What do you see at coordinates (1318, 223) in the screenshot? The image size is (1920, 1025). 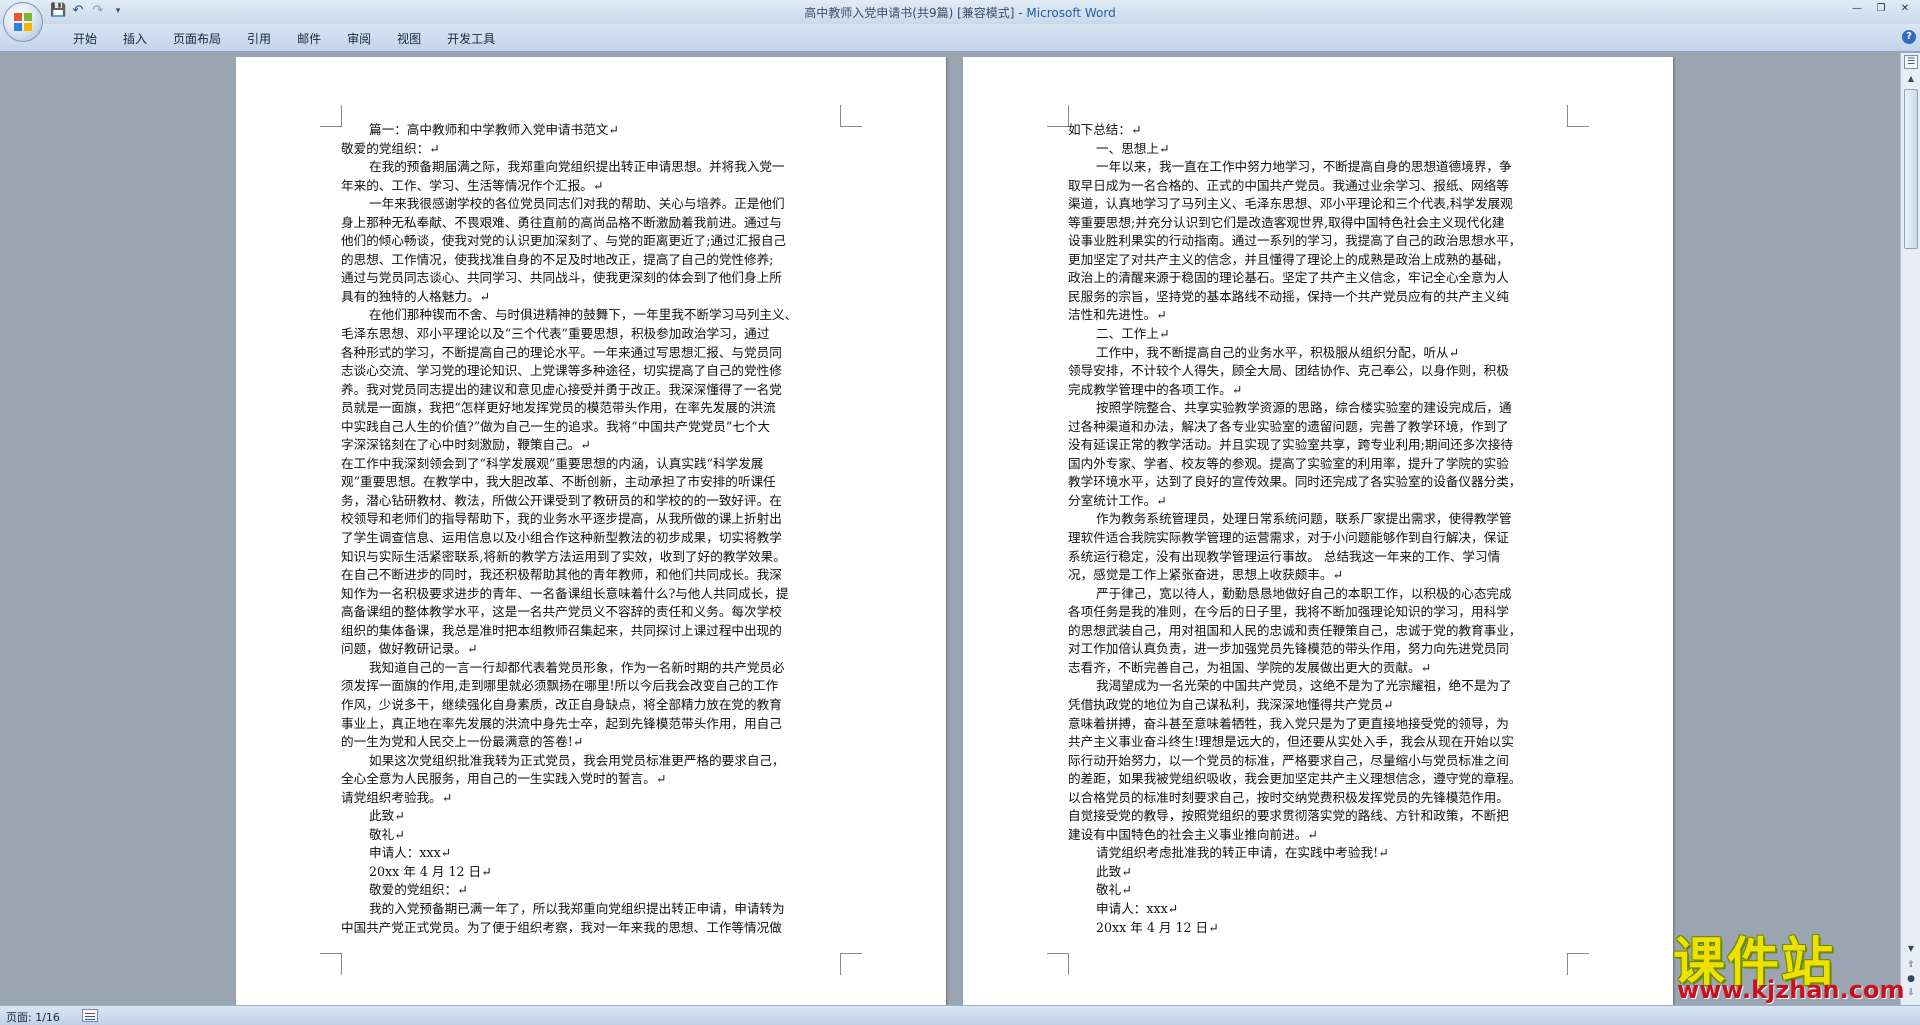 I see `paragraph-line: 等重要思想;并充分认识到它们是改造客观世界,取得中国特色社会主义现代化建` at bounding box center [1318, 223].